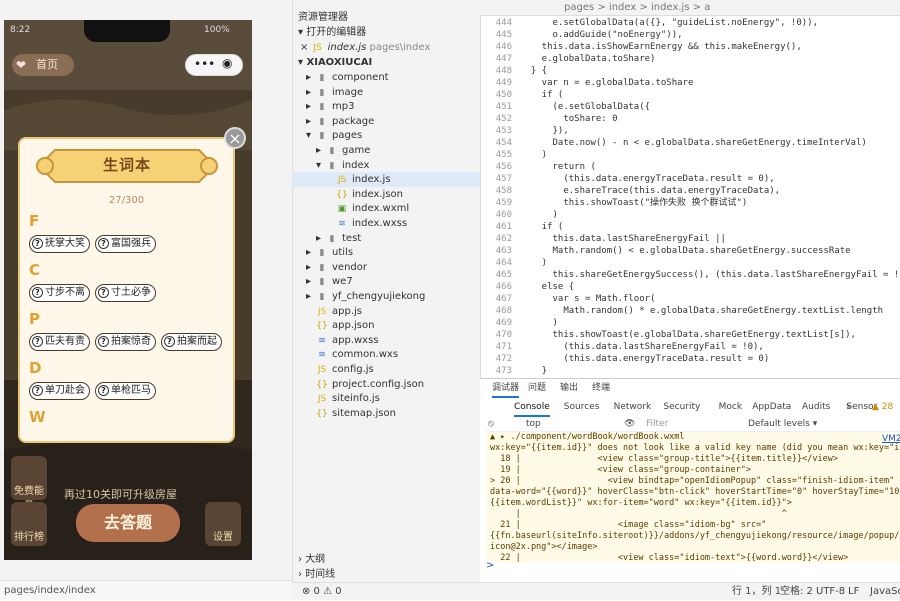 This screenshot has height=601, width=900. What do you see at coordinates (710, 35) in the screenshot?
I see `code-line: o.addGuide("noEnergy")),` at bounding box center [710, 35].